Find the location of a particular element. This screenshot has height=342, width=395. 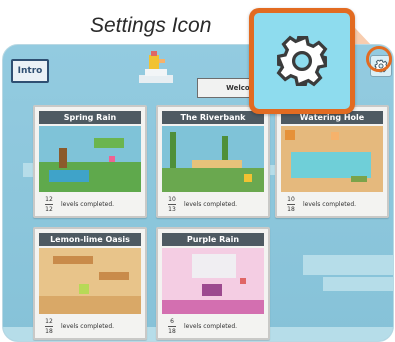

gear-icon is located at coordinates (302, 61).